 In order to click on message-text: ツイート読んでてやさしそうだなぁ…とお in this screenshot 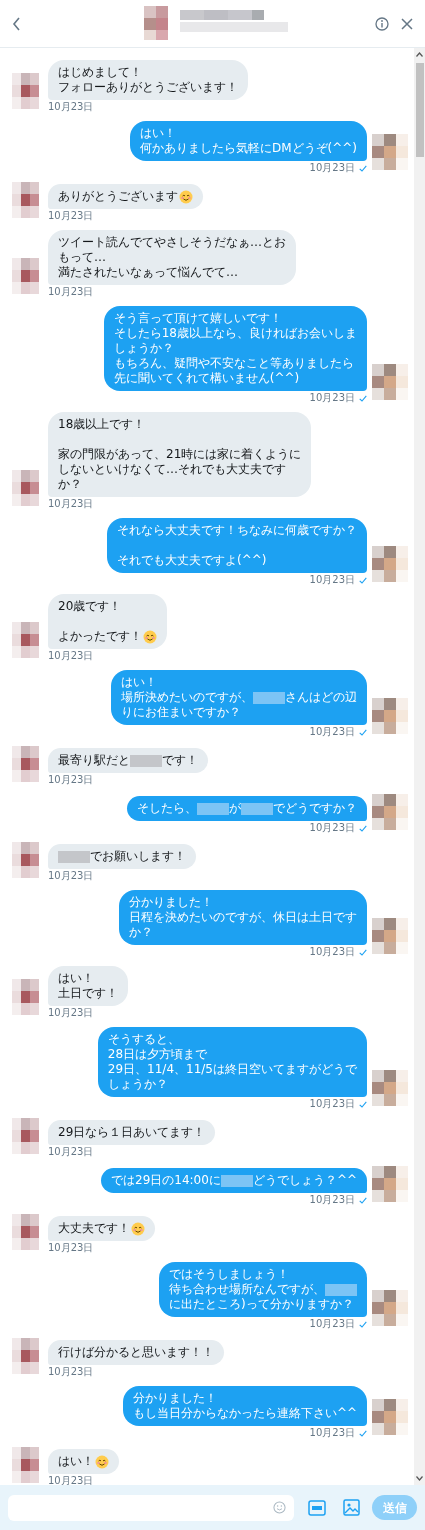, I will do `click(172, 242)`.